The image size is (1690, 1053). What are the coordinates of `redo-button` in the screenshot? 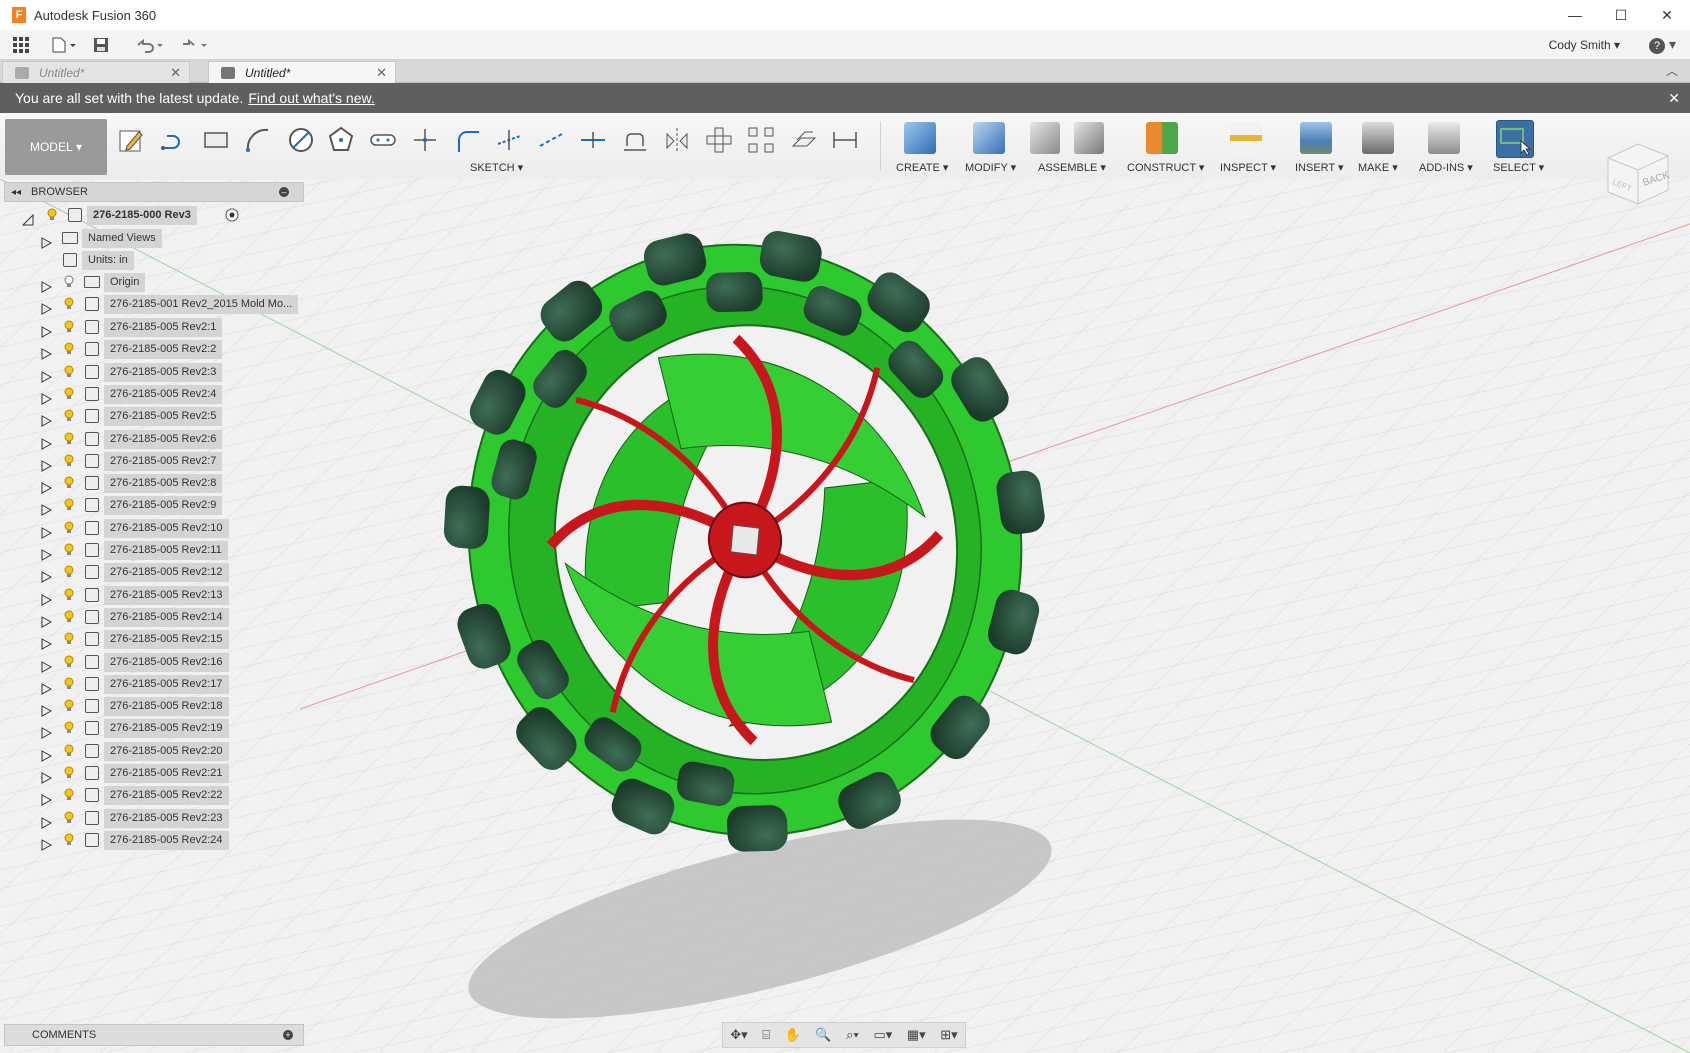 It's located at (194, 45).